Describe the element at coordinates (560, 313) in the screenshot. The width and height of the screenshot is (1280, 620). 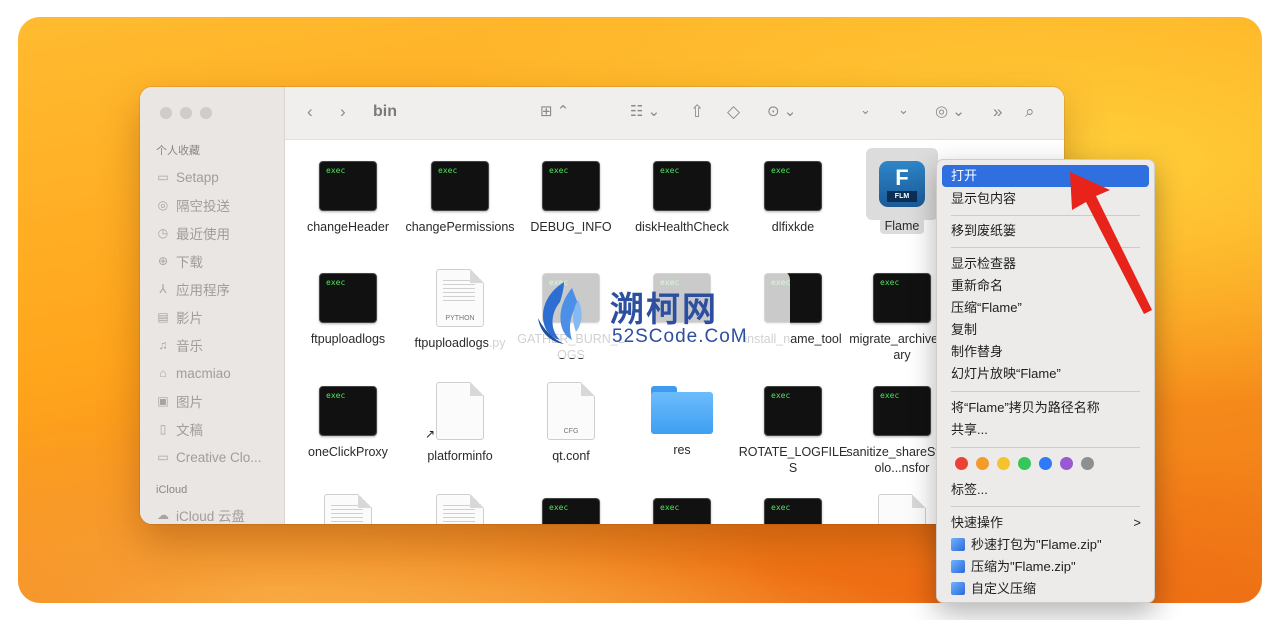
I see `watermark-logo-icon` at that location.